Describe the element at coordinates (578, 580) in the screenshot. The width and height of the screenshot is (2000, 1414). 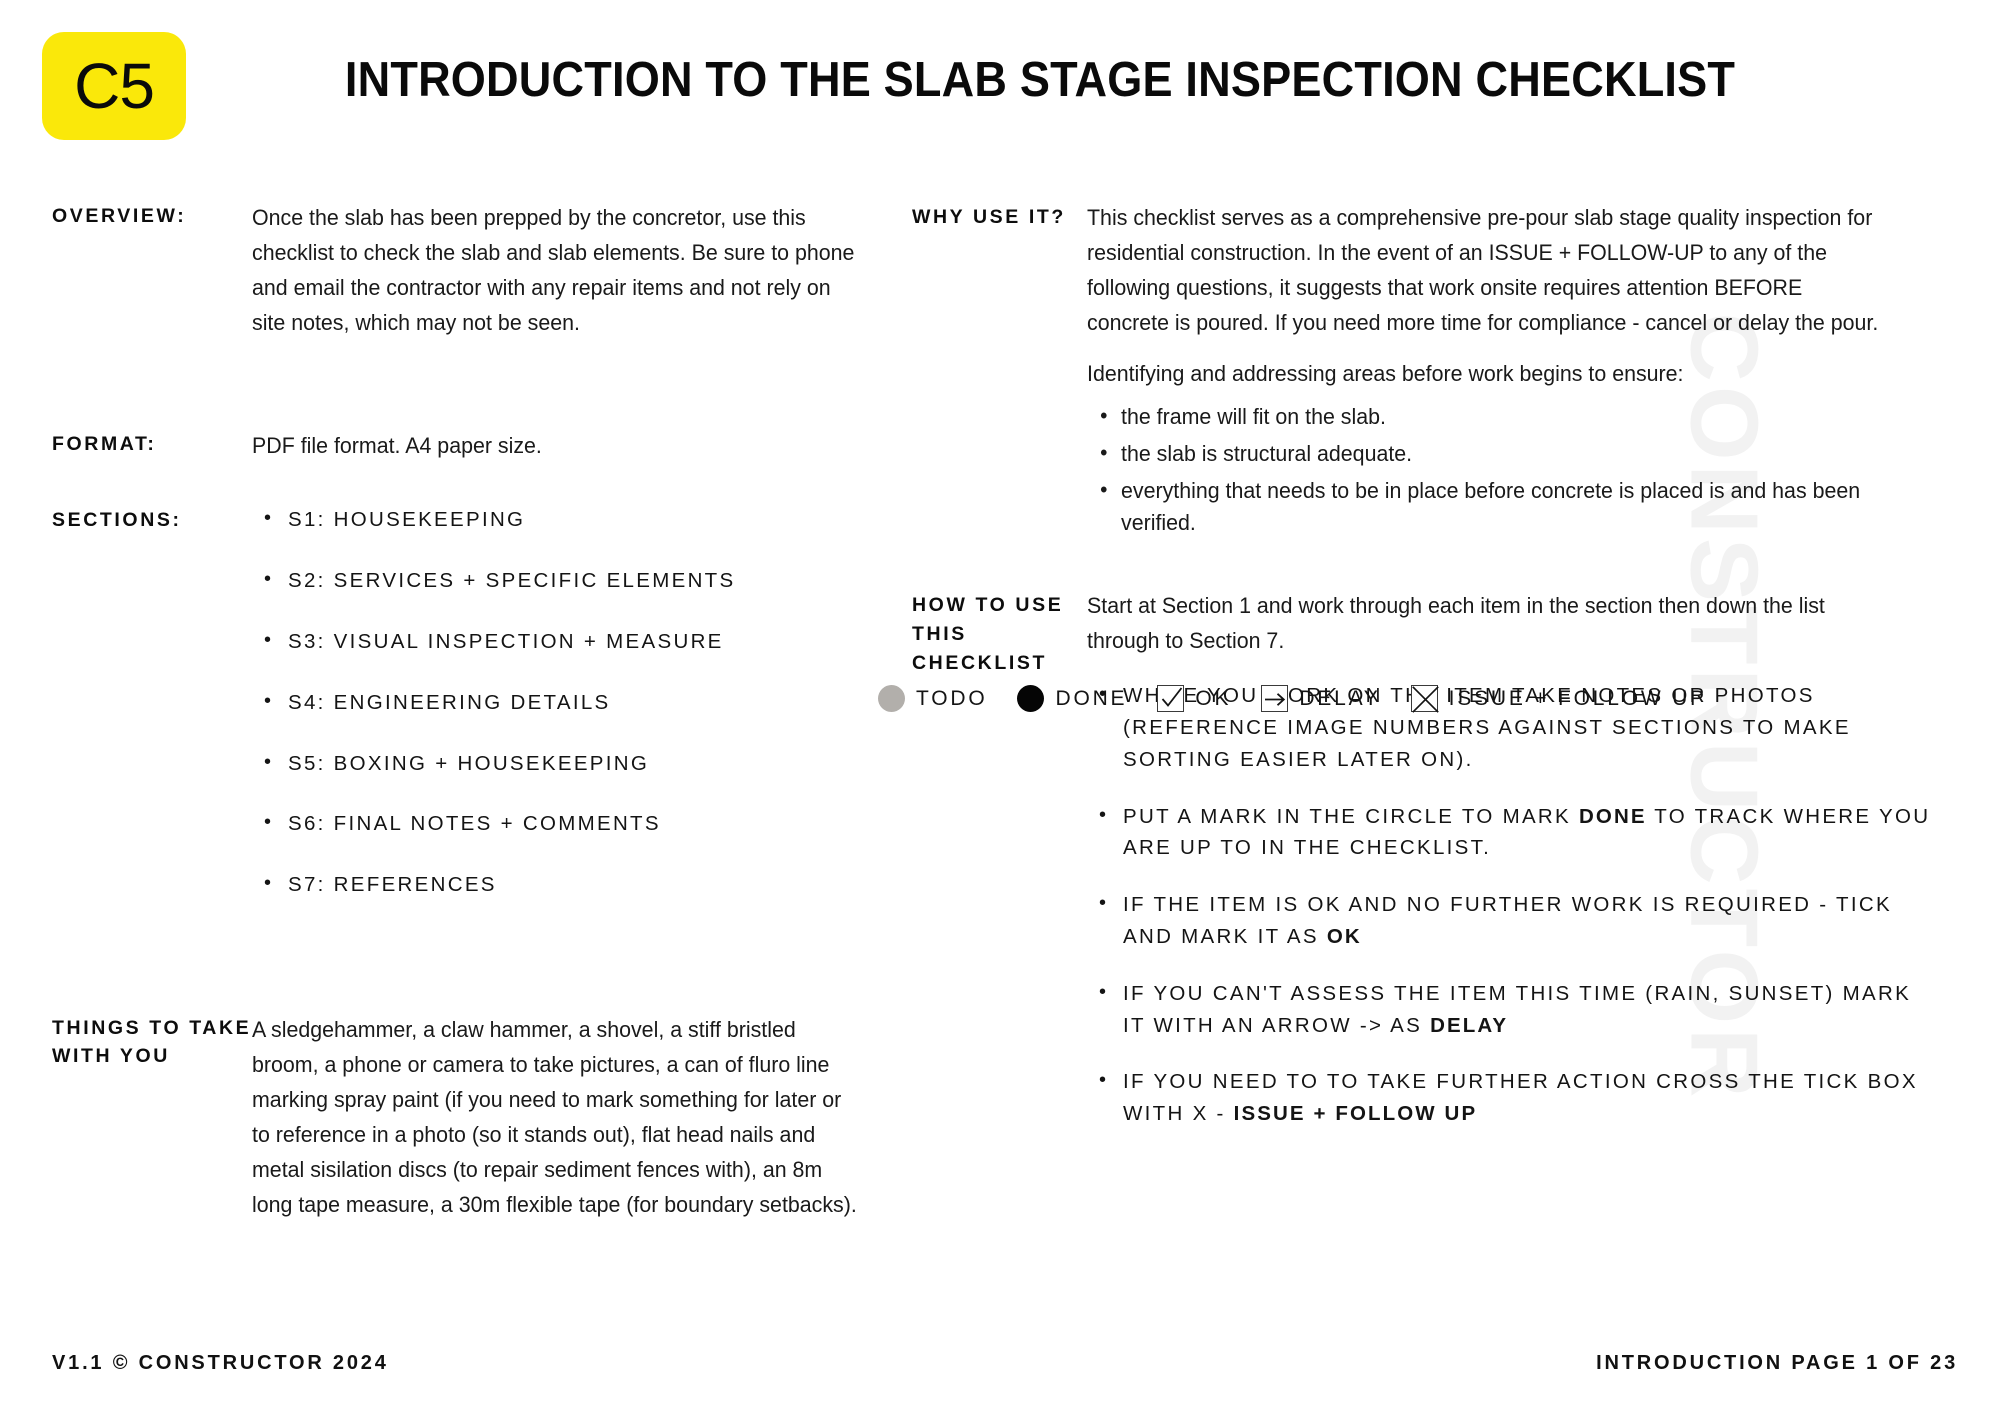
I see `list-item: S2: SERVICES + SPECIFIC ELEMENTS` at that location.